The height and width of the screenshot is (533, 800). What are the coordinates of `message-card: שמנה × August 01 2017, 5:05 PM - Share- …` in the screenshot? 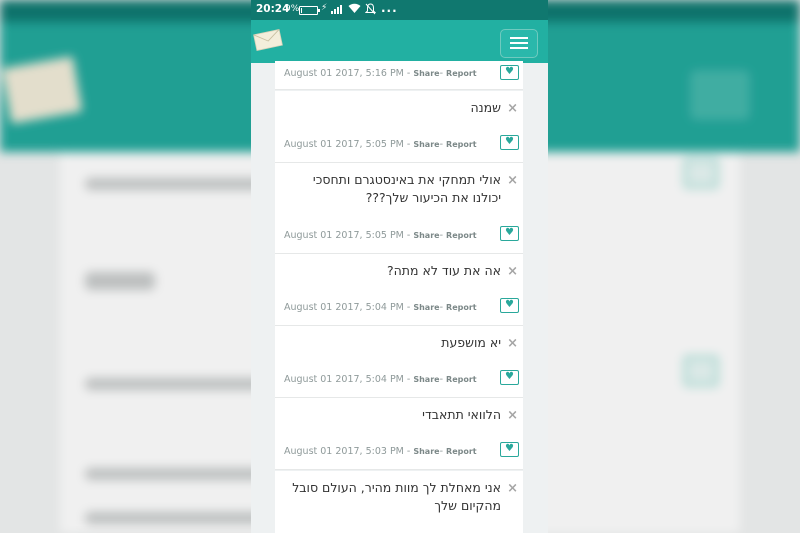 It's located at (399, 127).